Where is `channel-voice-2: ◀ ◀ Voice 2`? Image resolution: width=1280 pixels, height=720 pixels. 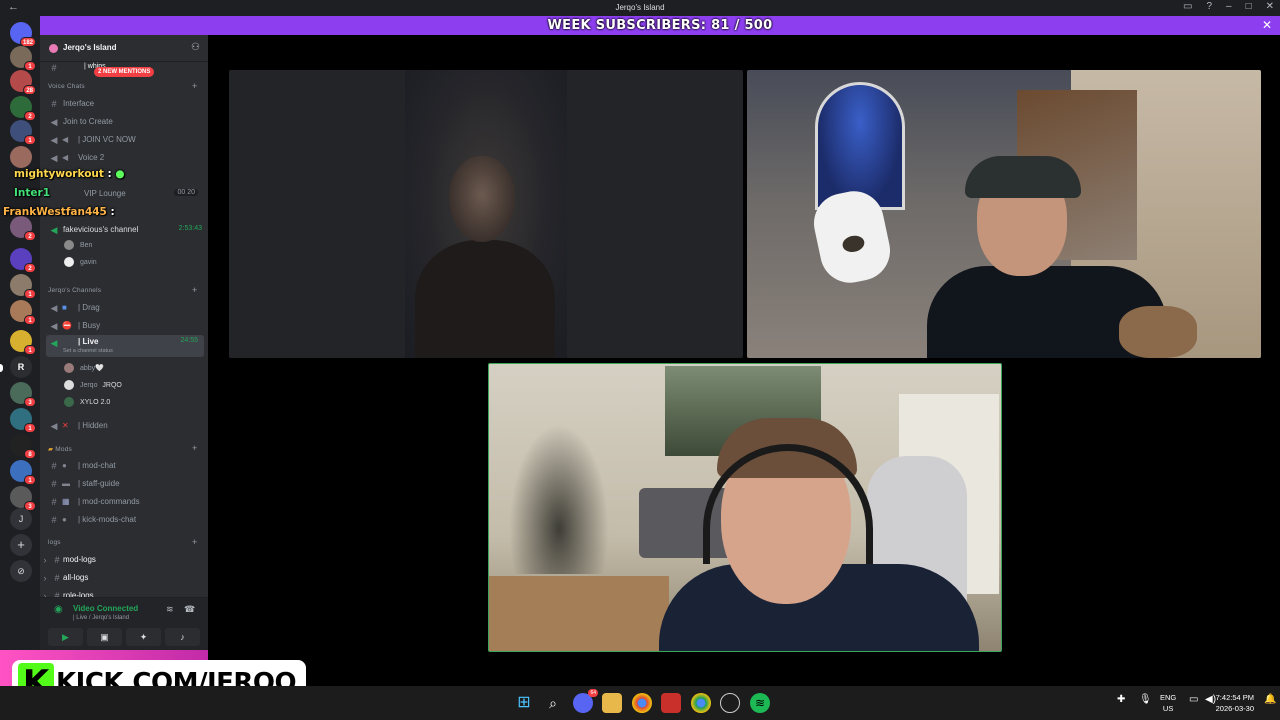
channel-voice-2: ◀ ◀ Voice 2 is located at coordinates (124, 158).